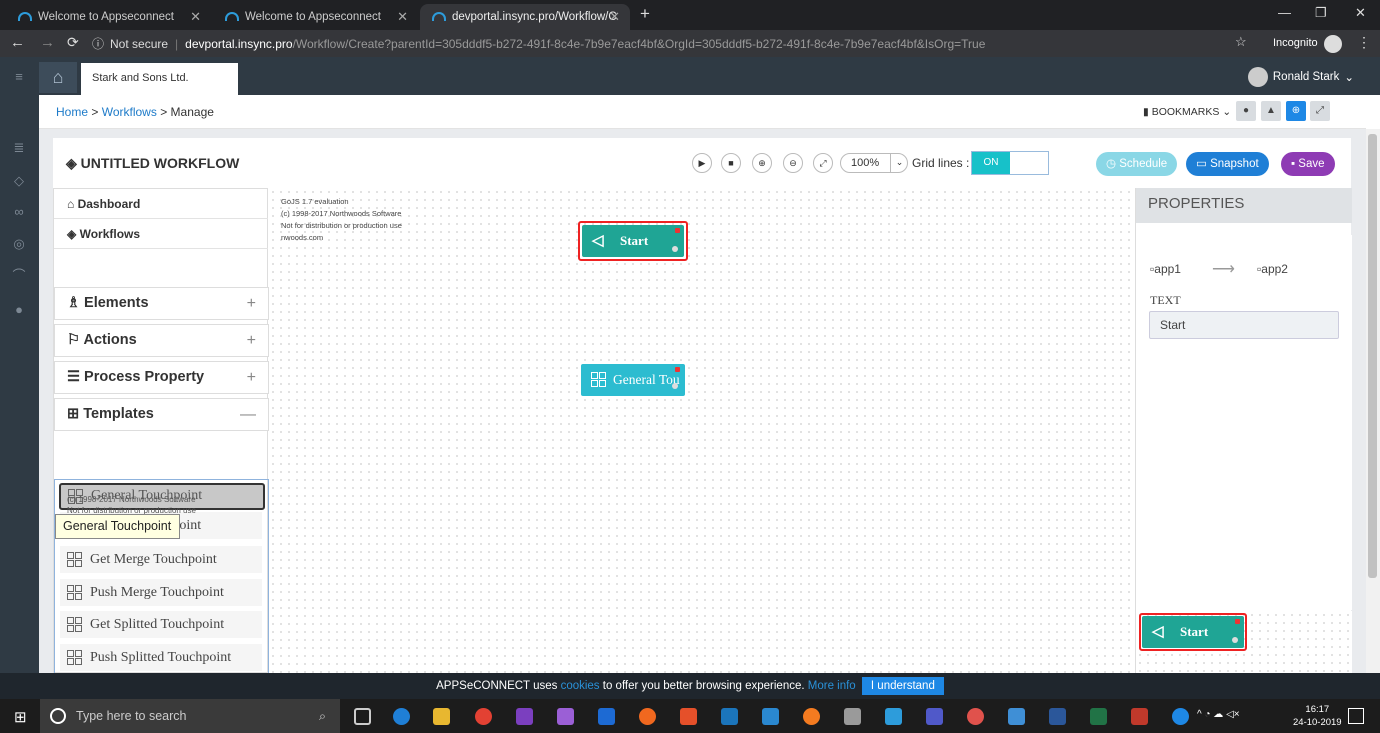  Describe the element at coordinates (1308, 164) in the screenshot. I see `save-button: ▪ Save` at that location.